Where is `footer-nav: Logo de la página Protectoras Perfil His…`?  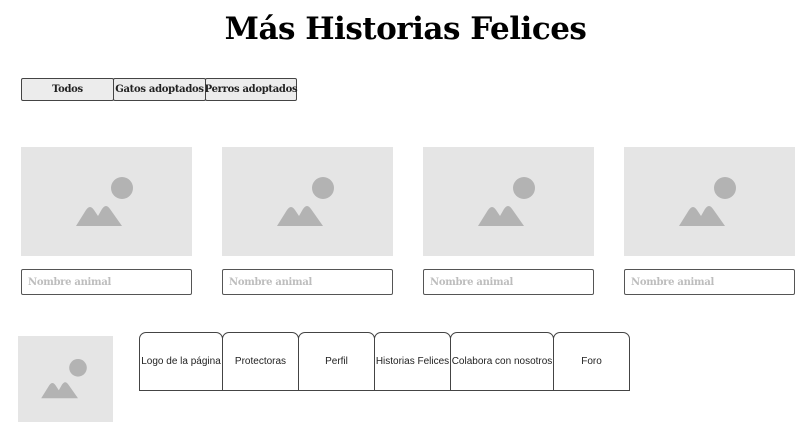 footer-nav: Logo de la página Protectoras Perfil His… is located at coordinates (384, 361).